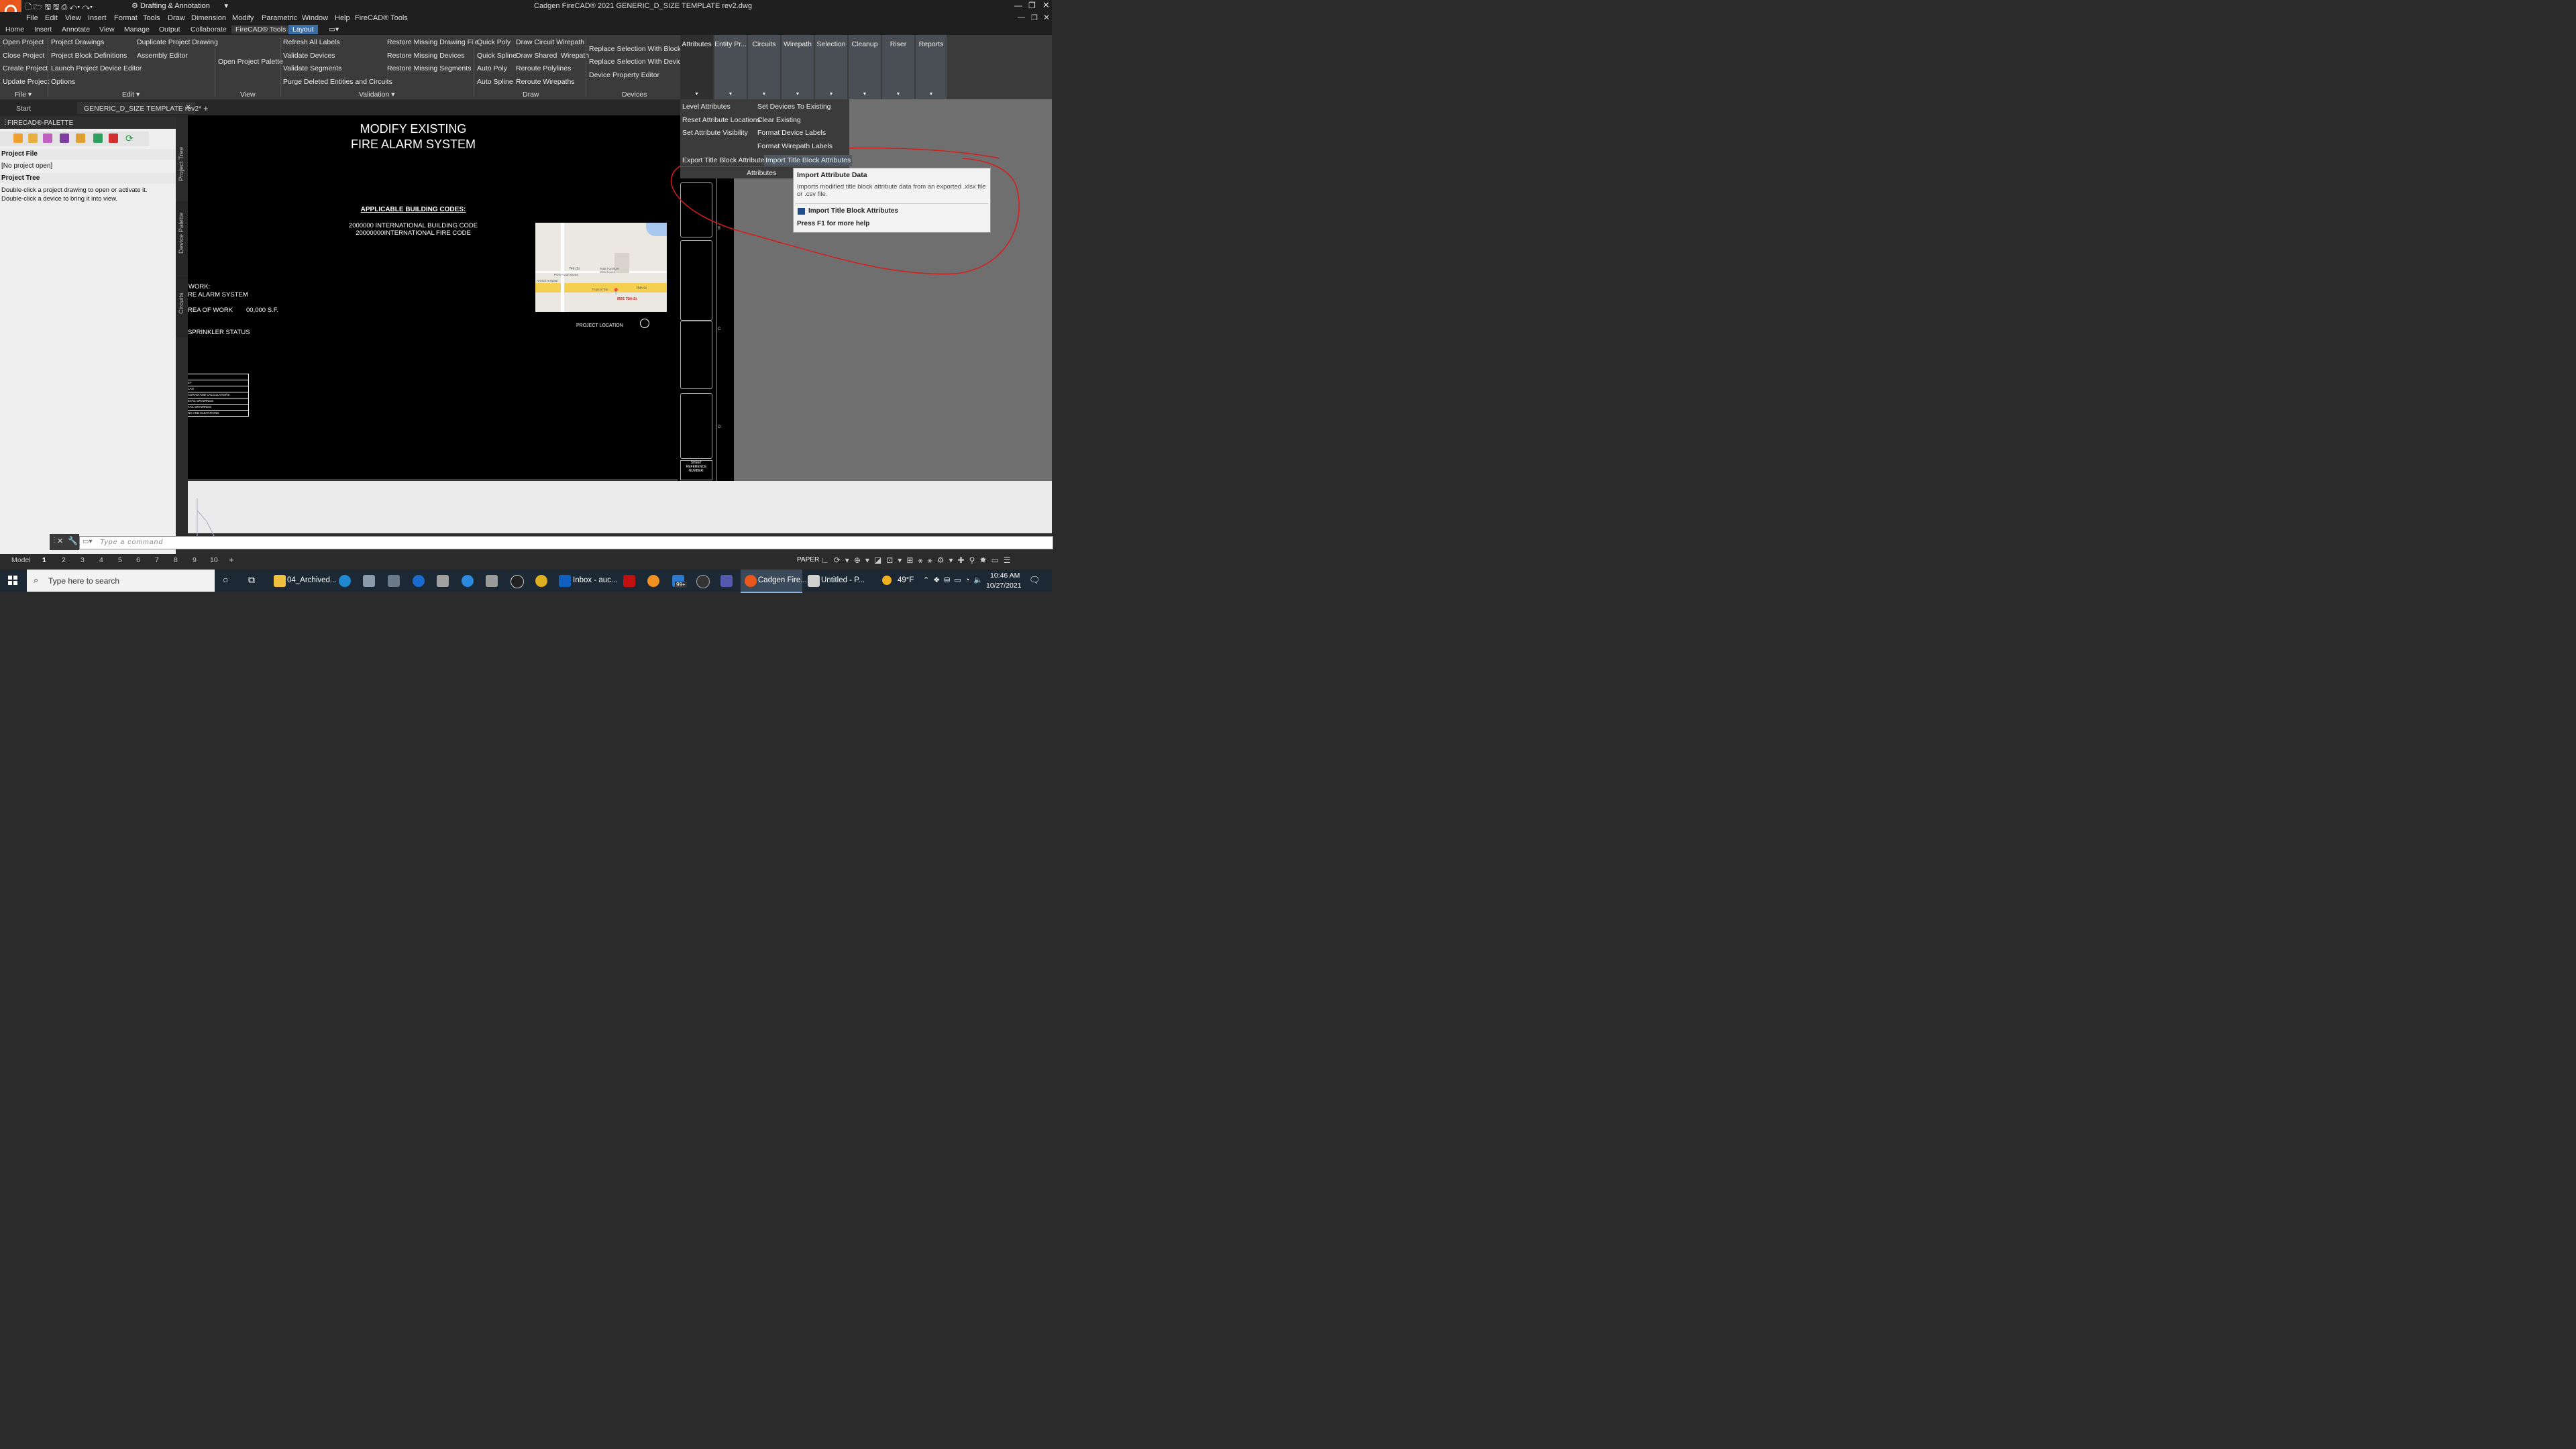 The image size is (2576, 1449). Describe the element at coordinates (696, 67) in the screenshot. I see `attributes-dropdown: Attributes ▼` at that location.